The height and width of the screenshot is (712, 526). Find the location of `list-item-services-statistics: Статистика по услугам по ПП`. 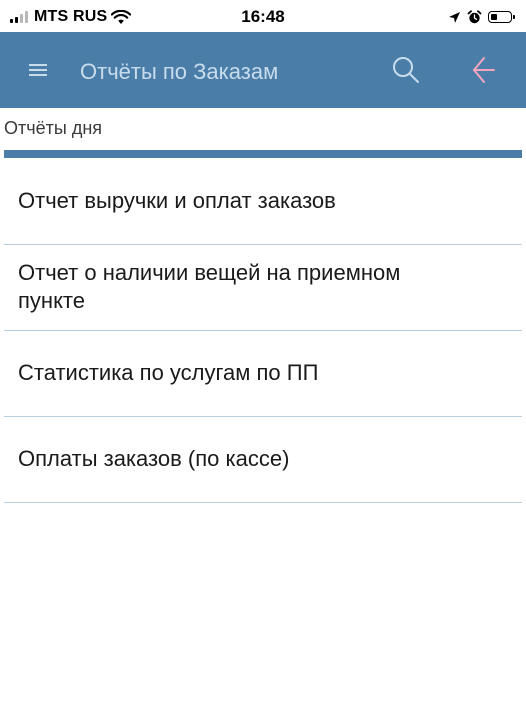

list-item-services-statistics: Статистика по услугам по ПП is located at coordinates (263, 373).